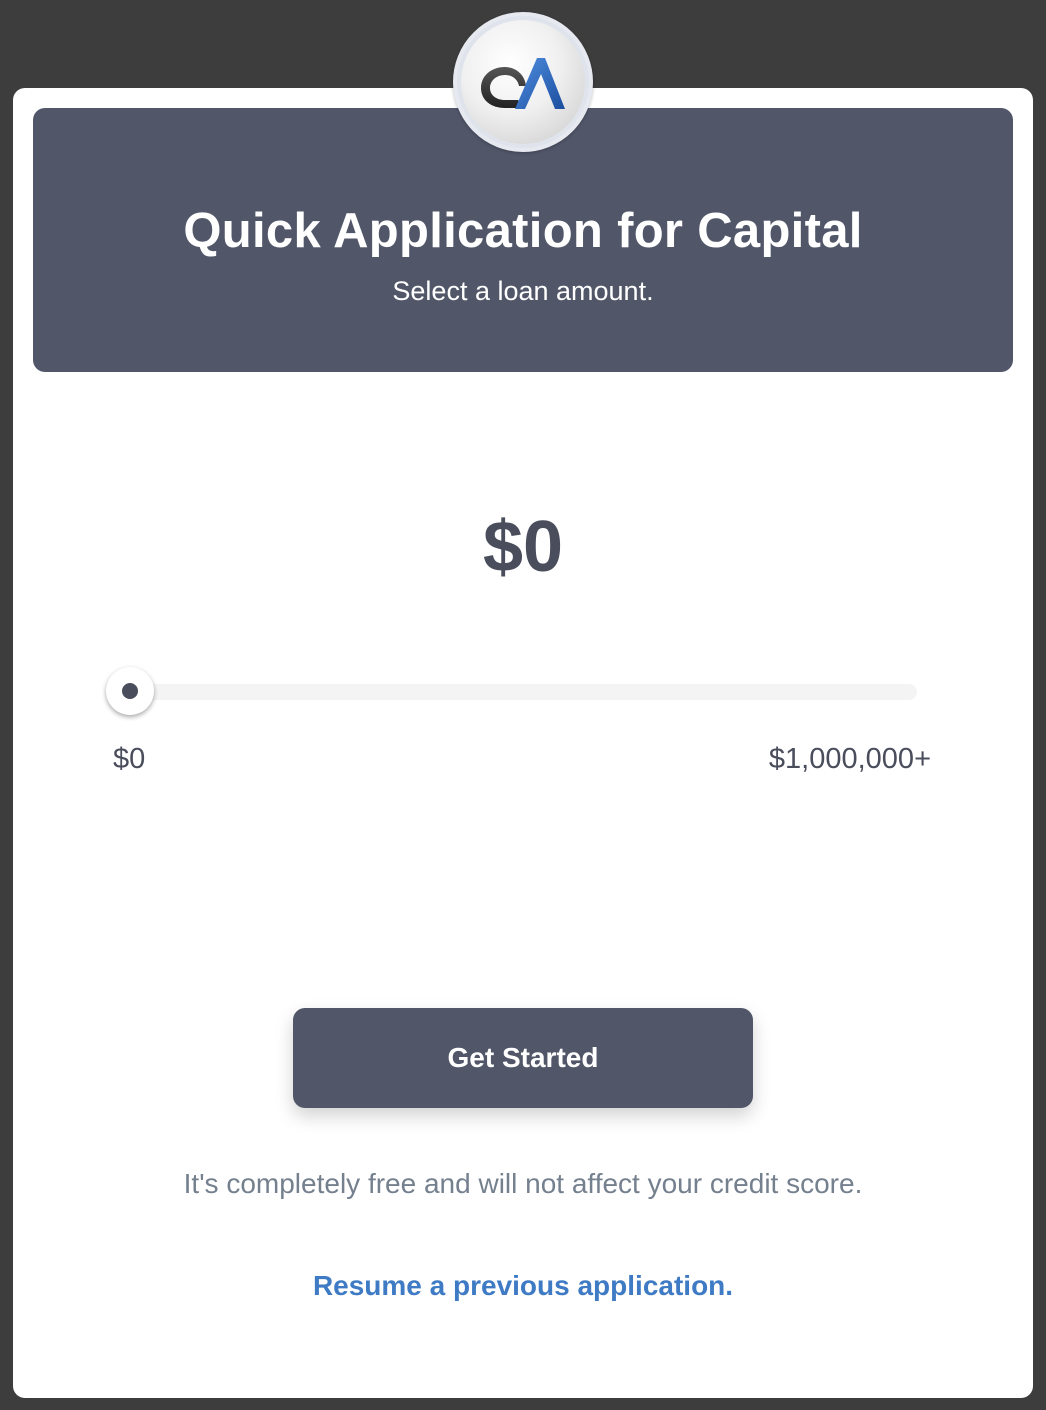 The image size is (1046, 1410). What do you see at coordinates (523, 1058) in the screenshot?
I see `get-started-button: Get Started` at bounding box center [523, 1058].